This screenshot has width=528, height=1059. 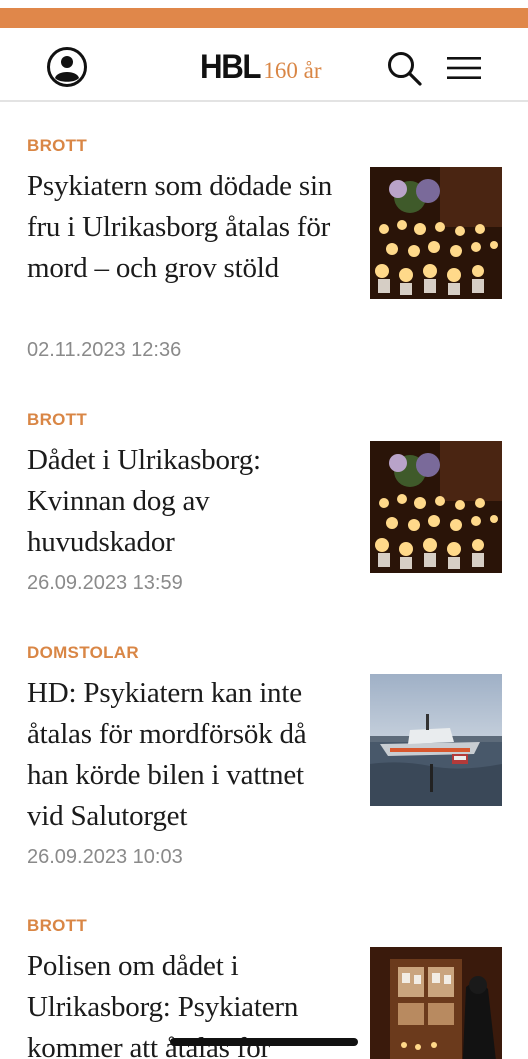 What do you see at coordinates (264, 18) in the screenshot?
I see `brand-accent-bar` at bounding box center [264, 18].